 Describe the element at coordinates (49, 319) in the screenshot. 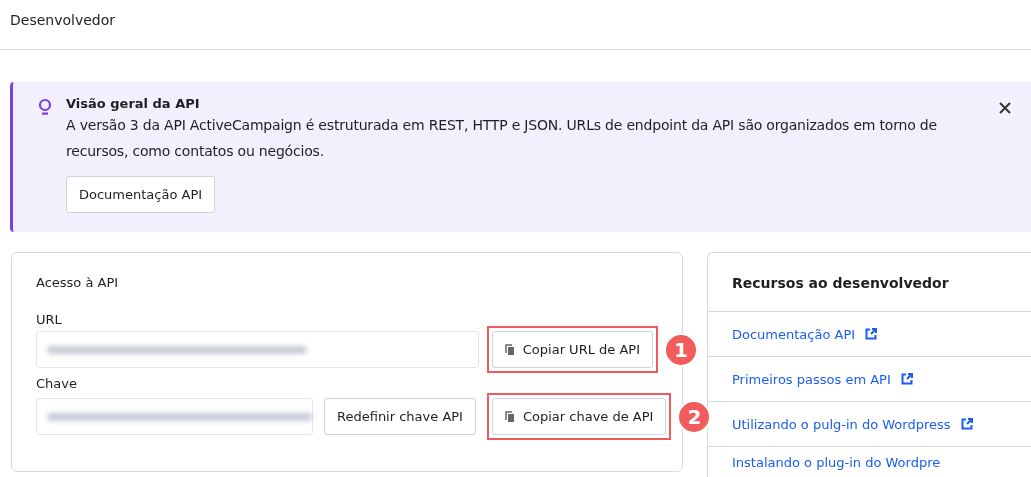

I see `field-label: URL` at that location.